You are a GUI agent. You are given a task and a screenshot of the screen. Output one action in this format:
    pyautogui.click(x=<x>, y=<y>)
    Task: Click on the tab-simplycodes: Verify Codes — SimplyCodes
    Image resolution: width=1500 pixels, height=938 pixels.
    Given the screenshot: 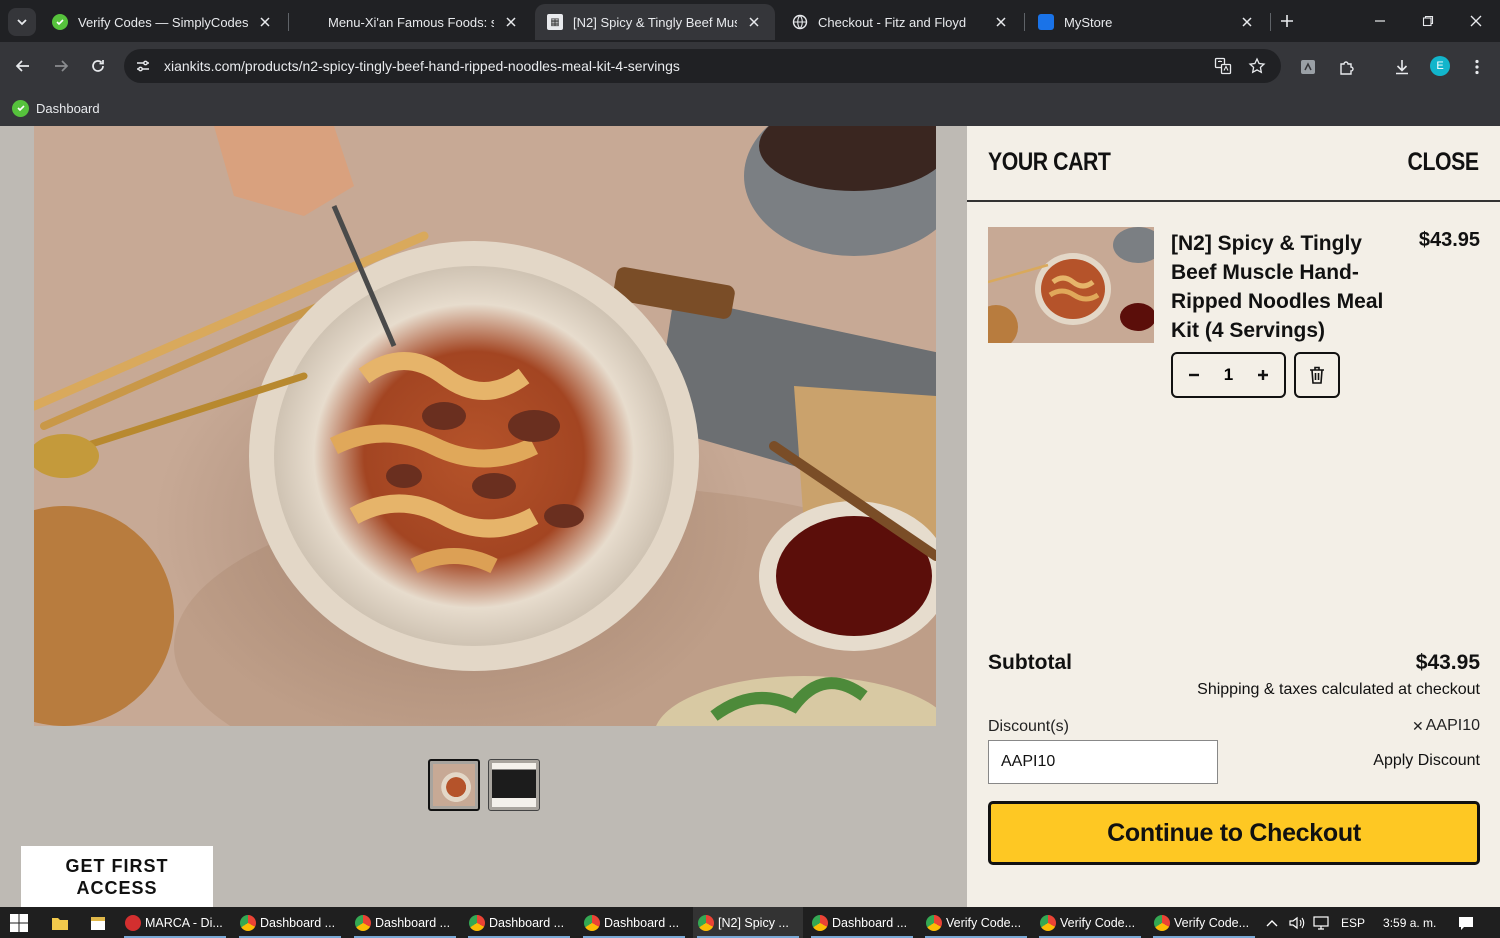 What is the action you would take?
    pyautogui.click(x=163, y=22)
    